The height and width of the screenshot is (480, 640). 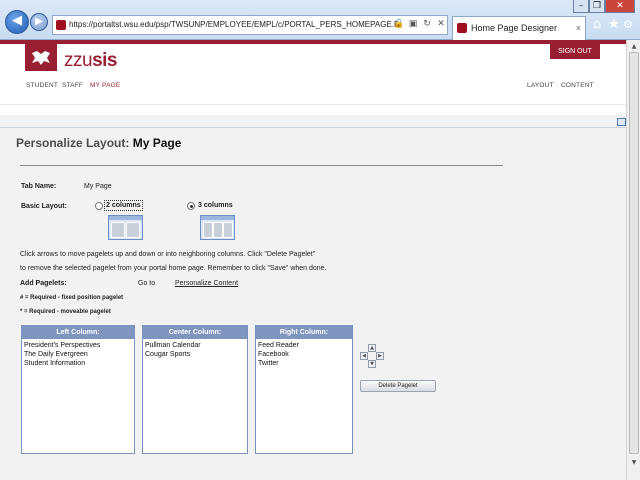 What do you see at coordinates (39, 186) in the screenshot?
I see `tab-name-label: Tab Name:` at bounding box center [39, 186].